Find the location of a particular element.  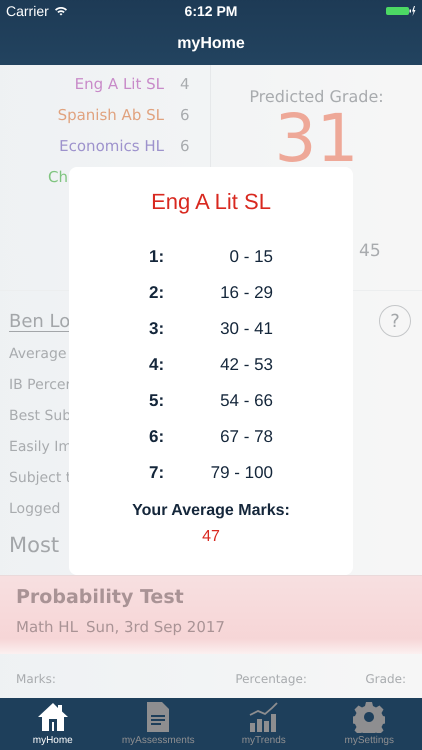

grade-number: 6: is located at coordinates (156, 437).